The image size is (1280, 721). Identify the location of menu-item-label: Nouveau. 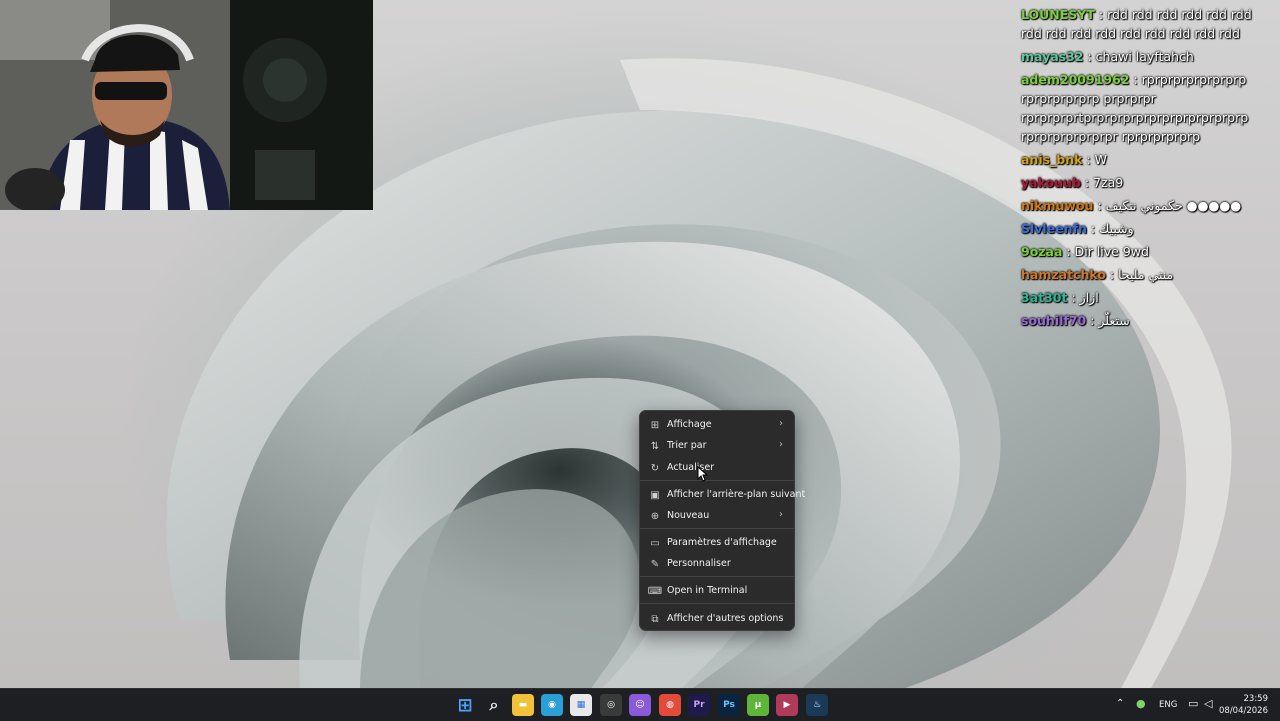
(688, 515).